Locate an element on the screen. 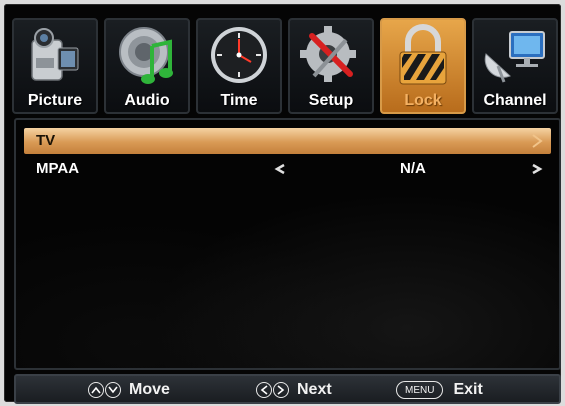 The image size is (565, 406). menu-item-tv: TV is located at coordinates (287, 141).